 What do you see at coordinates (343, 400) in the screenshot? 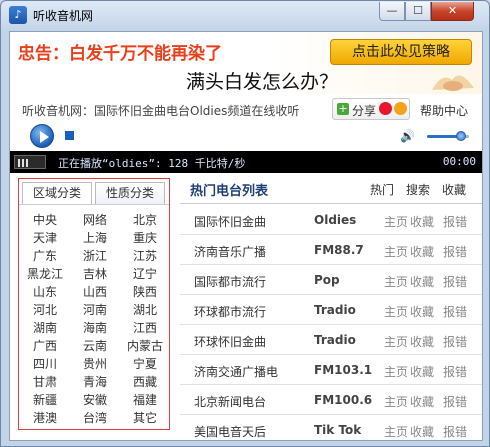
I see `station-frequency: FM100.6` at bounding box center [343, 400].